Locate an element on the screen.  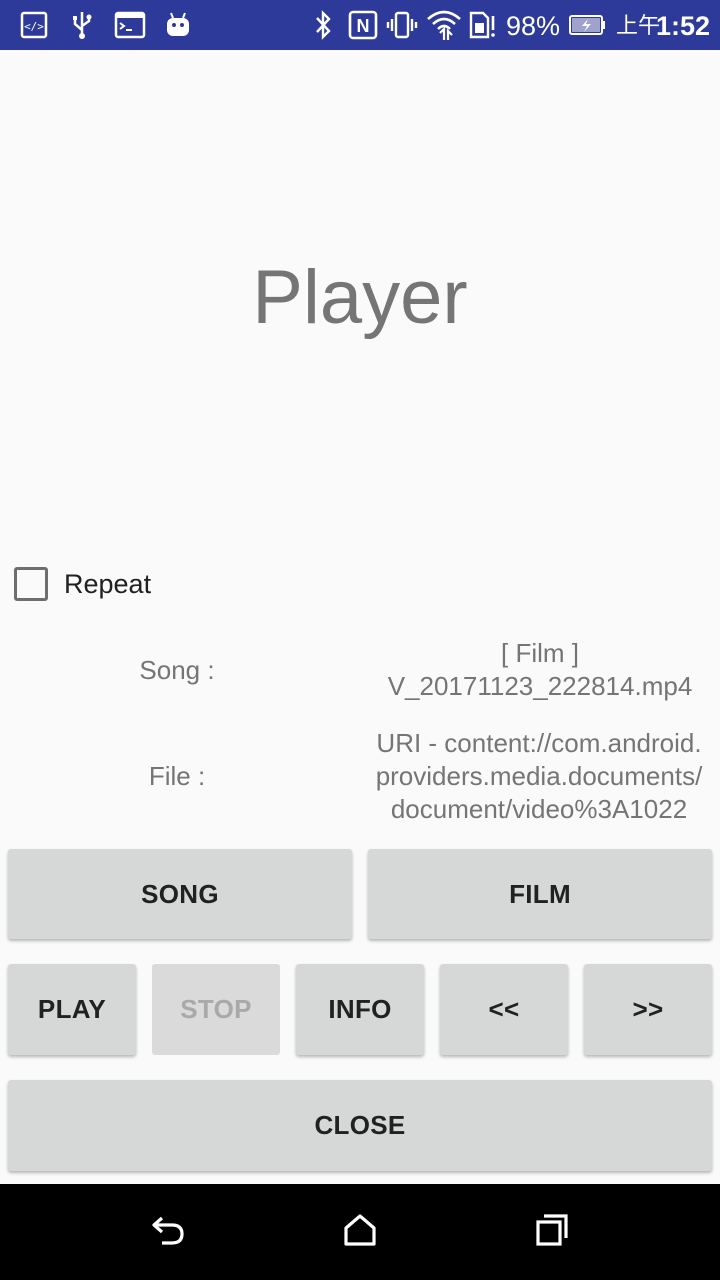
next-button: >> is located at coordinates (648, 1009).